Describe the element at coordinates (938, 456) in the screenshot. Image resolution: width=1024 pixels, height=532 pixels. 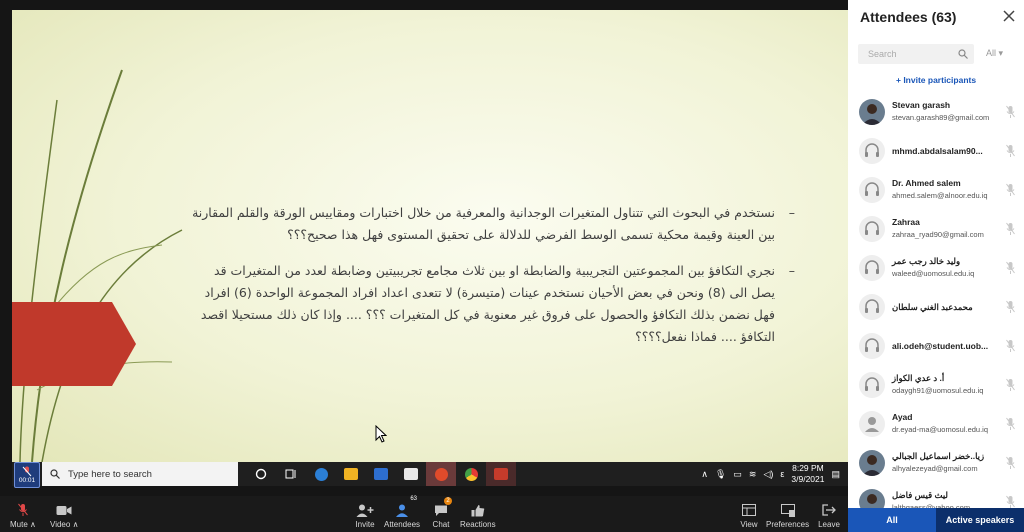
I see `attendee-name: زيا..خضر اسماعيل الجبالي` at that location.